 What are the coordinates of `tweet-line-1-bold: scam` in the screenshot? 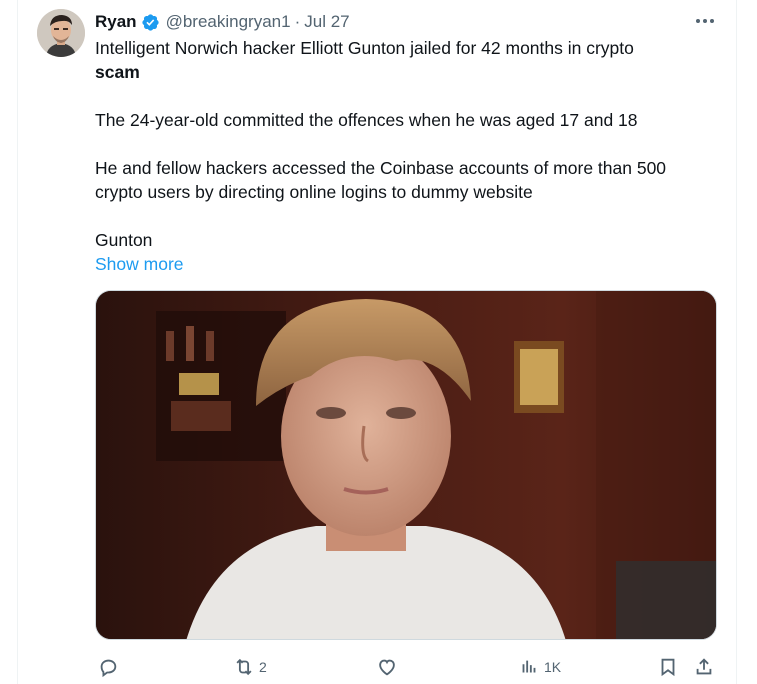 It's located at (117, 72).